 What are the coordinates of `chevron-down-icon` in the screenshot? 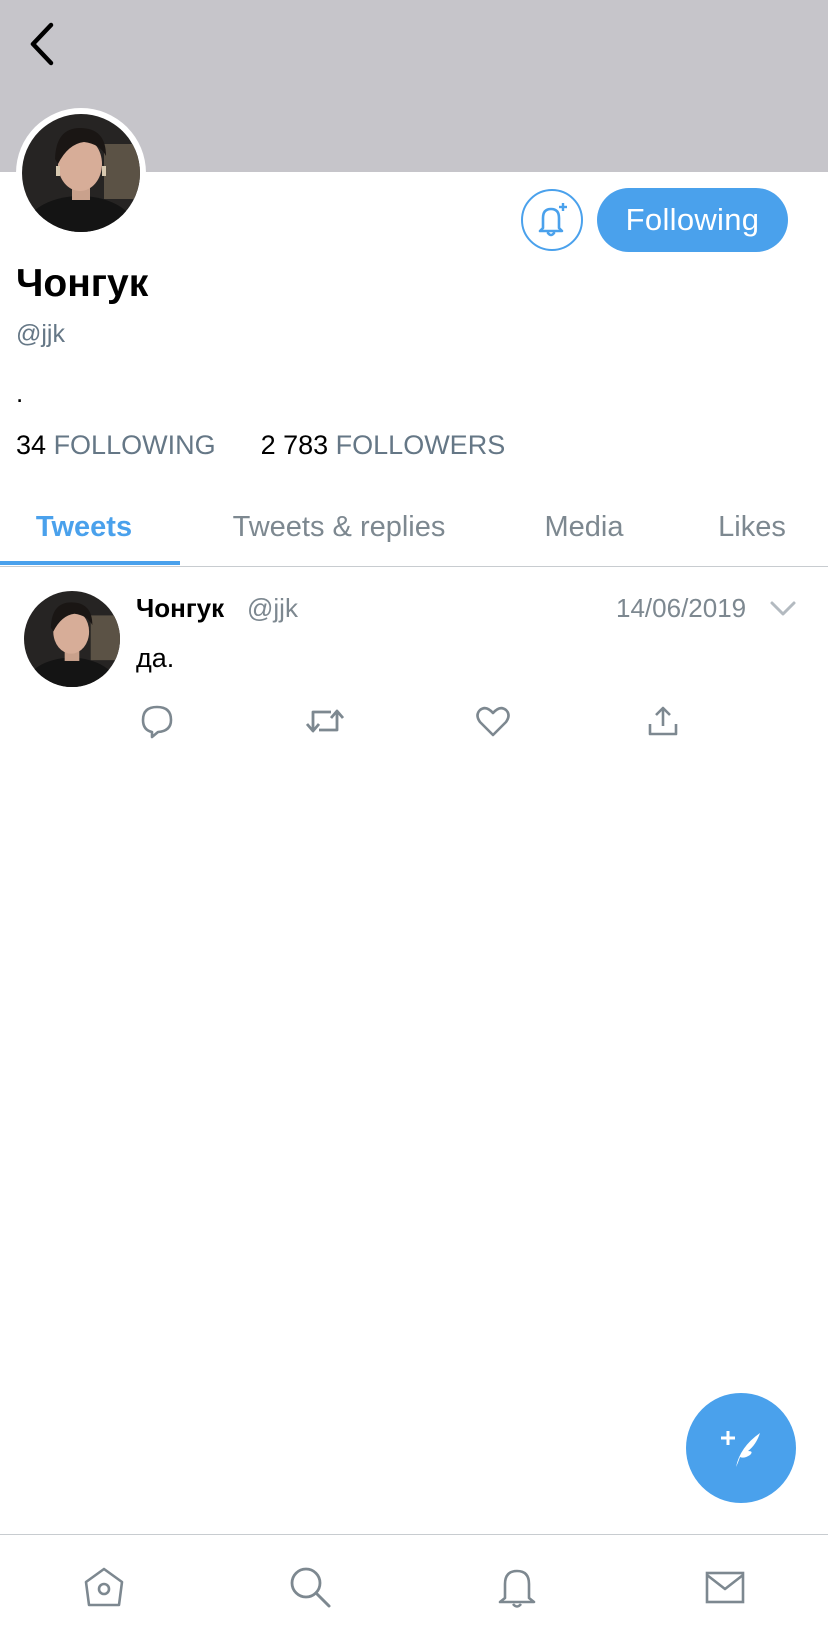 It's located at (783, 608).